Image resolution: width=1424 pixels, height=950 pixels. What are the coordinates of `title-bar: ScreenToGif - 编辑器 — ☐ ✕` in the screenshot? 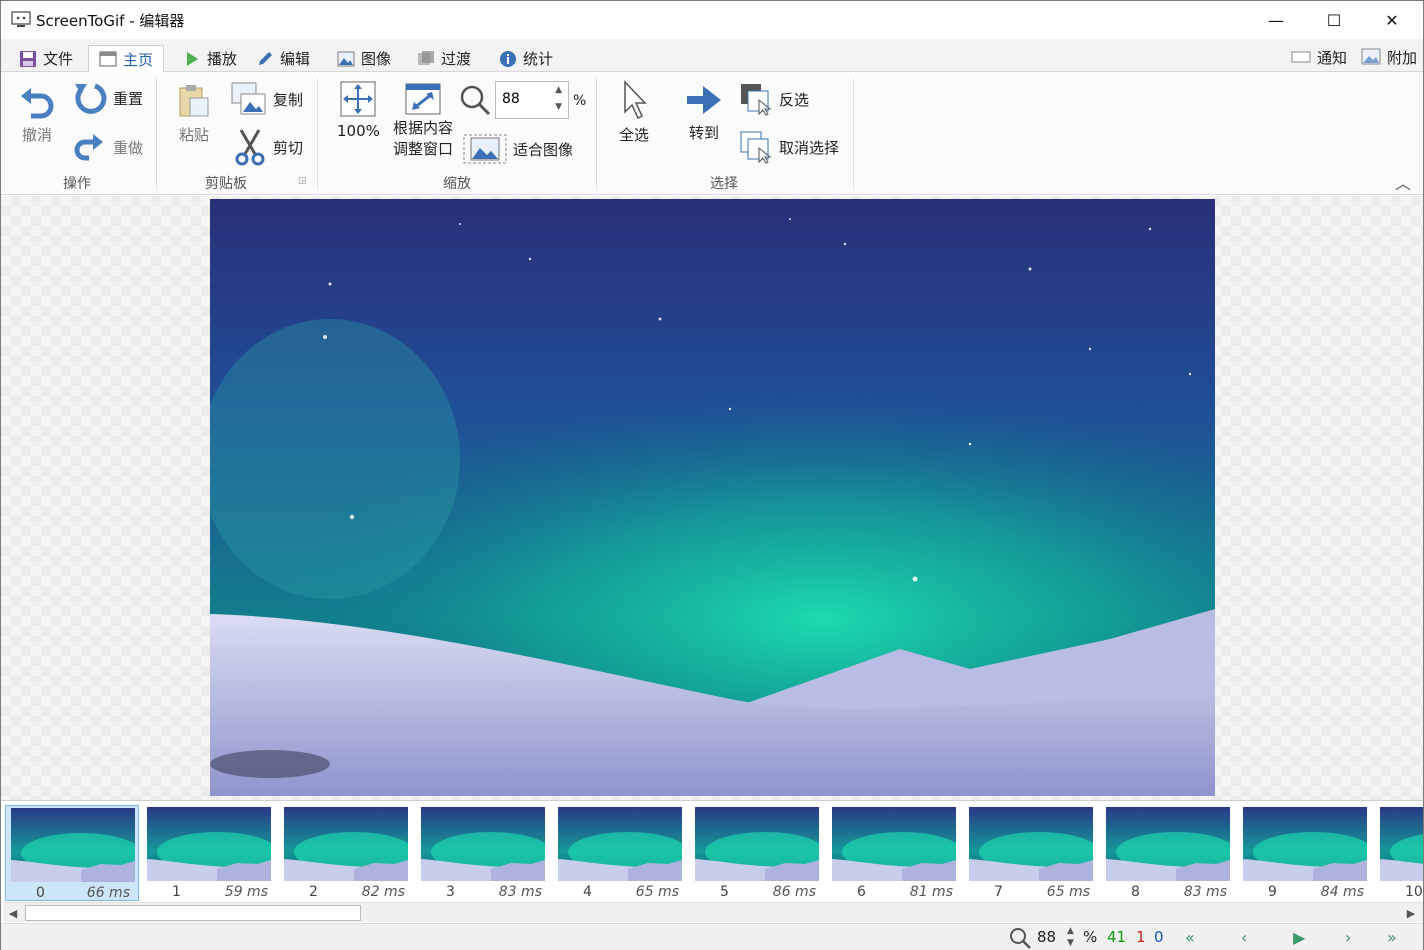 It's located at (712, 20).